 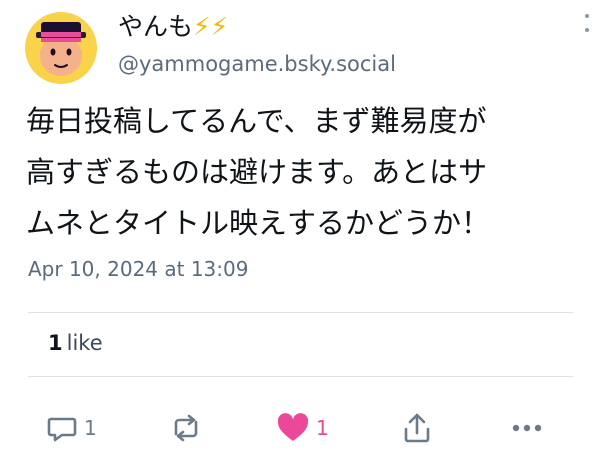 I want to click on like-button: 1, so click(x=302, y=428).